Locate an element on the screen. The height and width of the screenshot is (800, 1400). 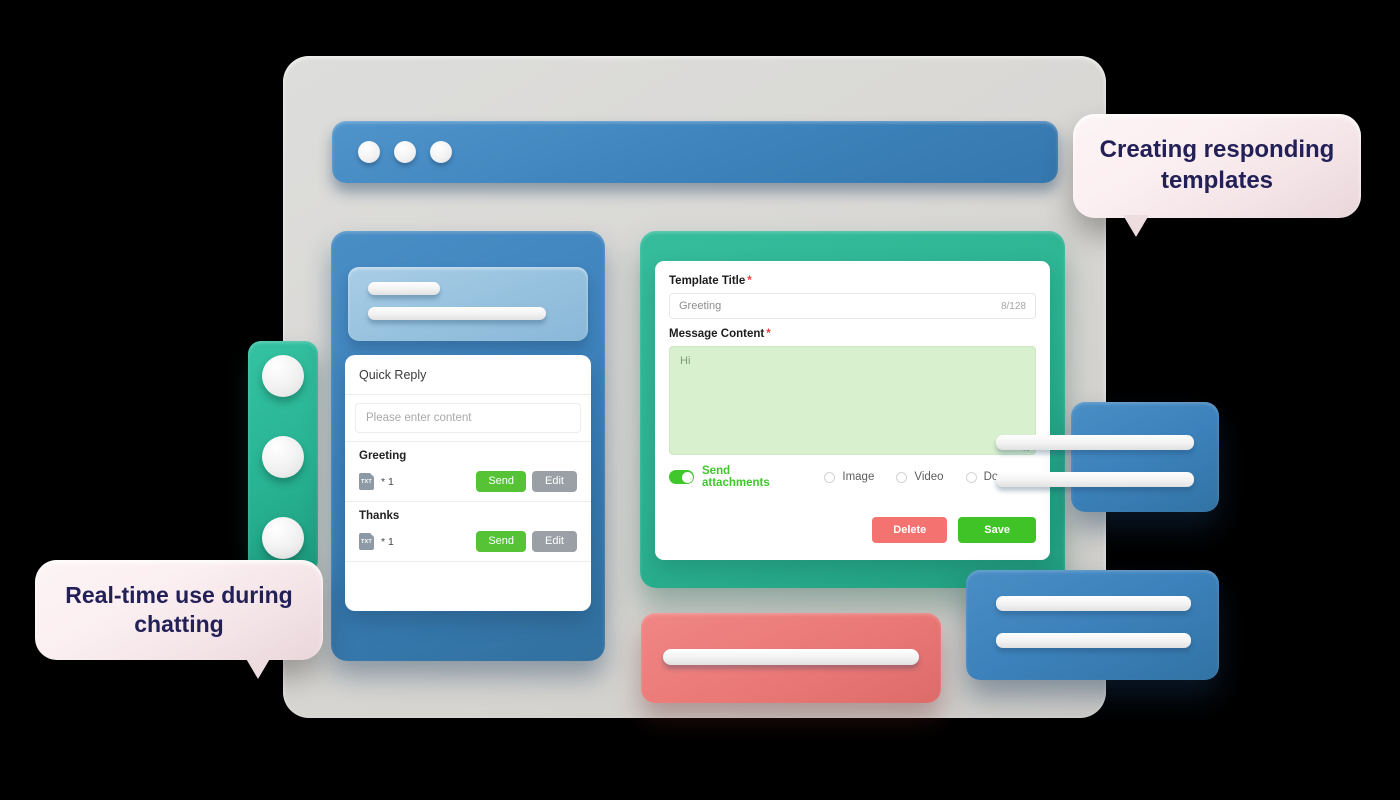
decorative-teal-strip is located at coordinates (283, 457).